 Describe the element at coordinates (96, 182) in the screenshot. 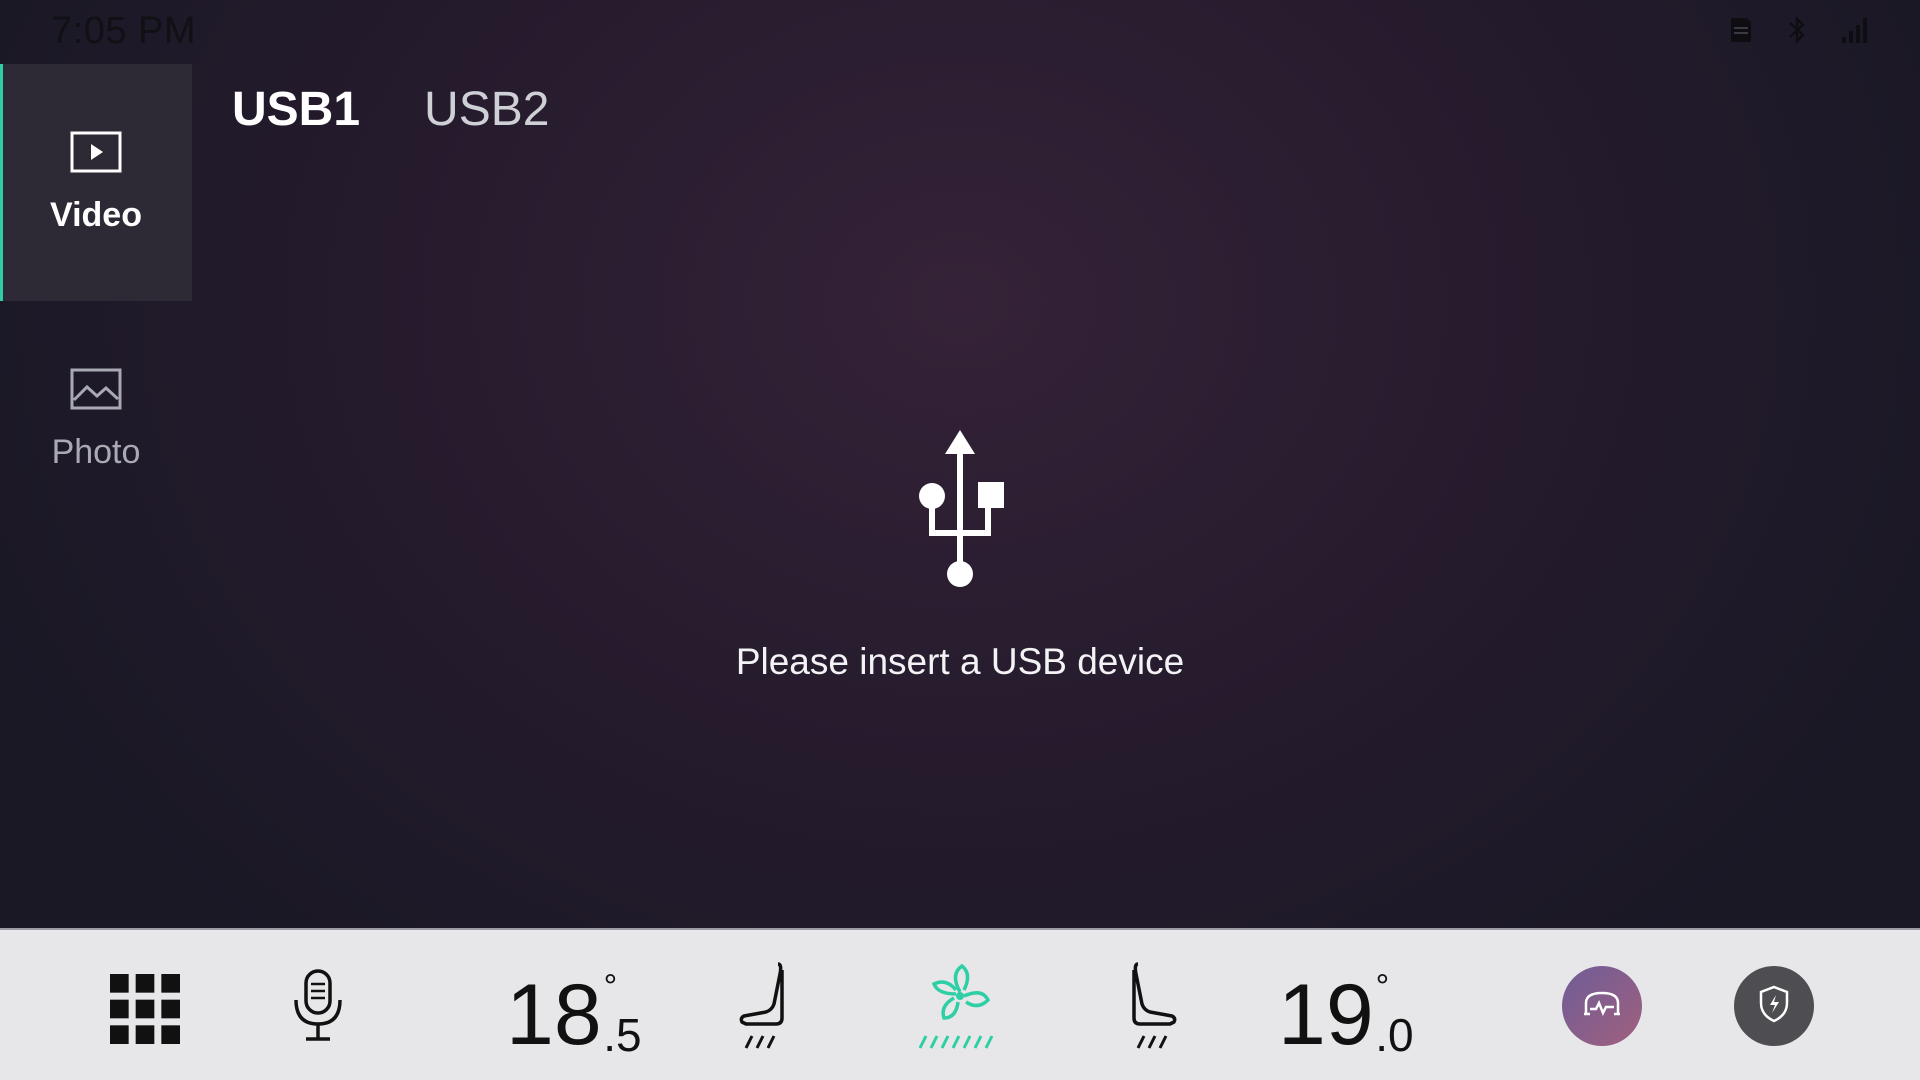

I see `sidebar-item-video: Video` at that location.